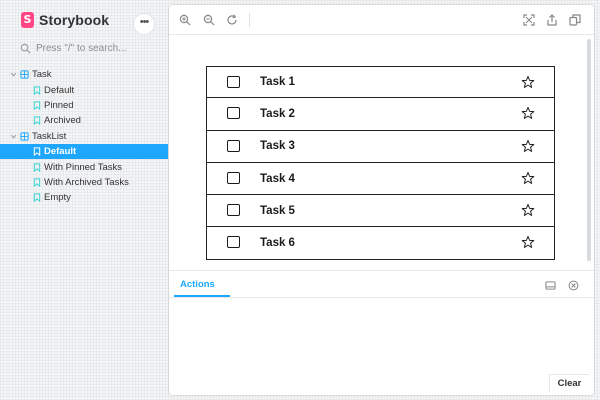 Image resolution: width=600 pixels, height=400 pixels. What do you see at coordinates (277, 114) in the screenshot?
I see `task-title: Task 2` at bounding box center [277, 114].